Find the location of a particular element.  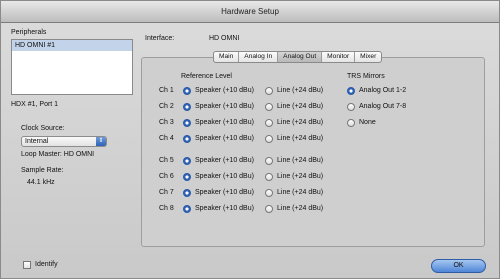

loop-master-text: Loop Master: HD OMNI is located at coordinates (58, 154).